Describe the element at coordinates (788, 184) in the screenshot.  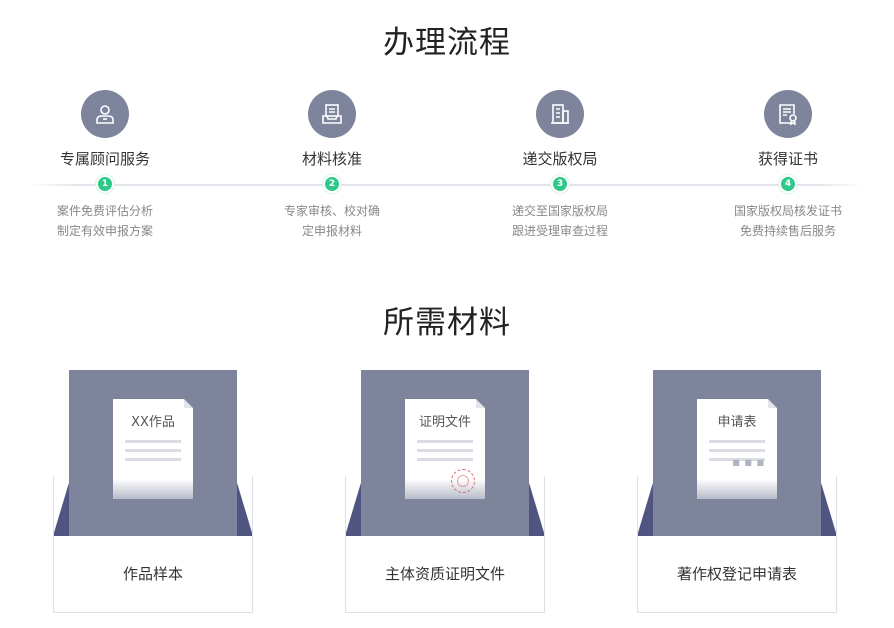
I see `step-number-badge: 4` at that location.